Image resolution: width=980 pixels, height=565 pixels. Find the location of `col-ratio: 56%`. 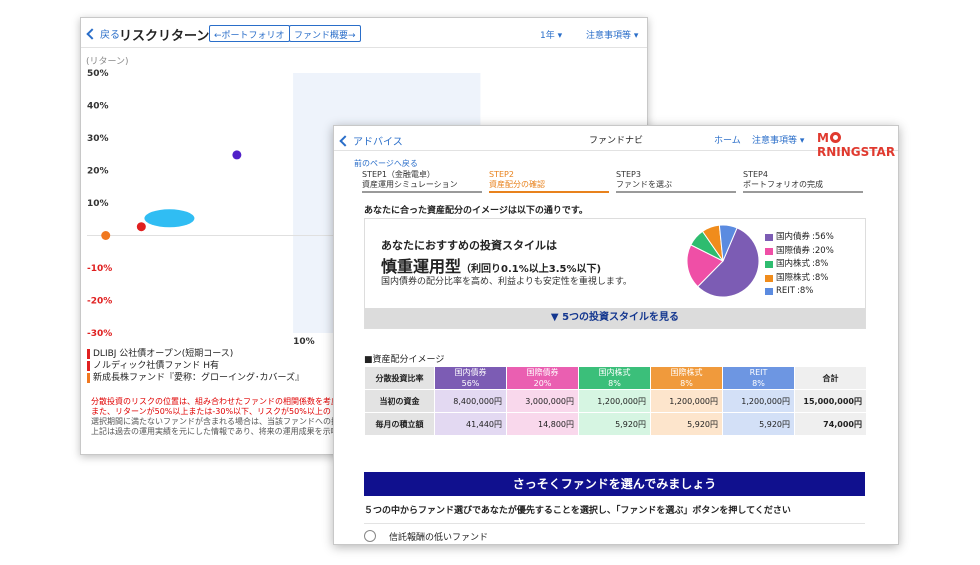

col-ratio: 56% is located at coordinates (470, 383).